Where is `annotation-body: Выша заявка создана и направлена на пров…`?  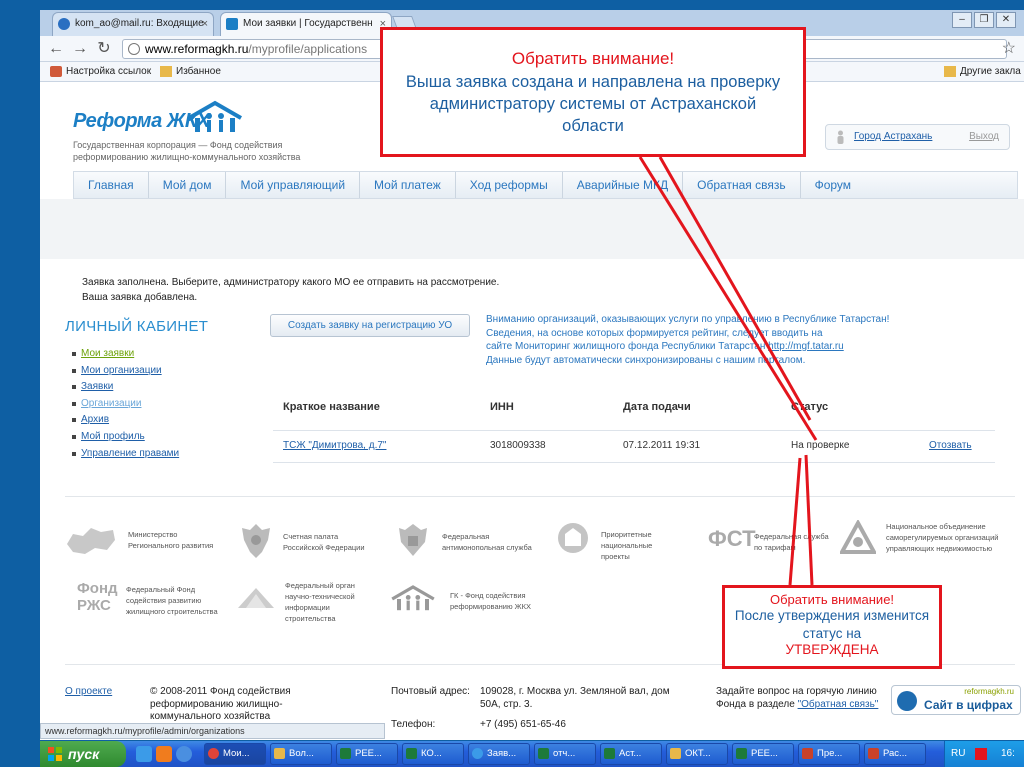 annotation-body: Выша заявка создана и направлена на пров… is located at coordinates (593, 104).